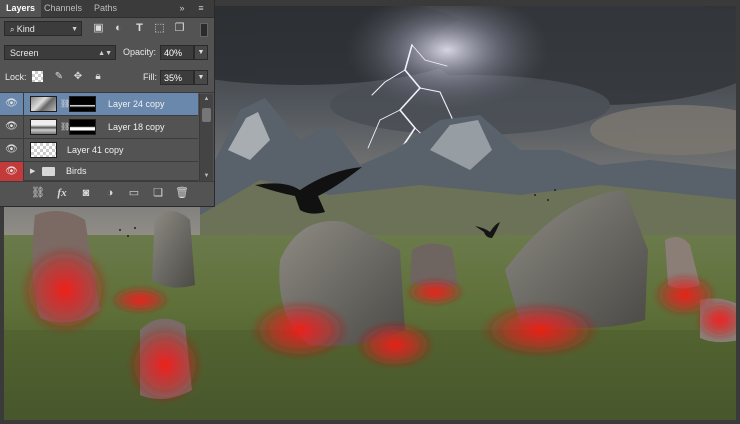  Describe the element at coordinates (177, 52) in the screenshot. I see `opacity-input: 40%` at that location.